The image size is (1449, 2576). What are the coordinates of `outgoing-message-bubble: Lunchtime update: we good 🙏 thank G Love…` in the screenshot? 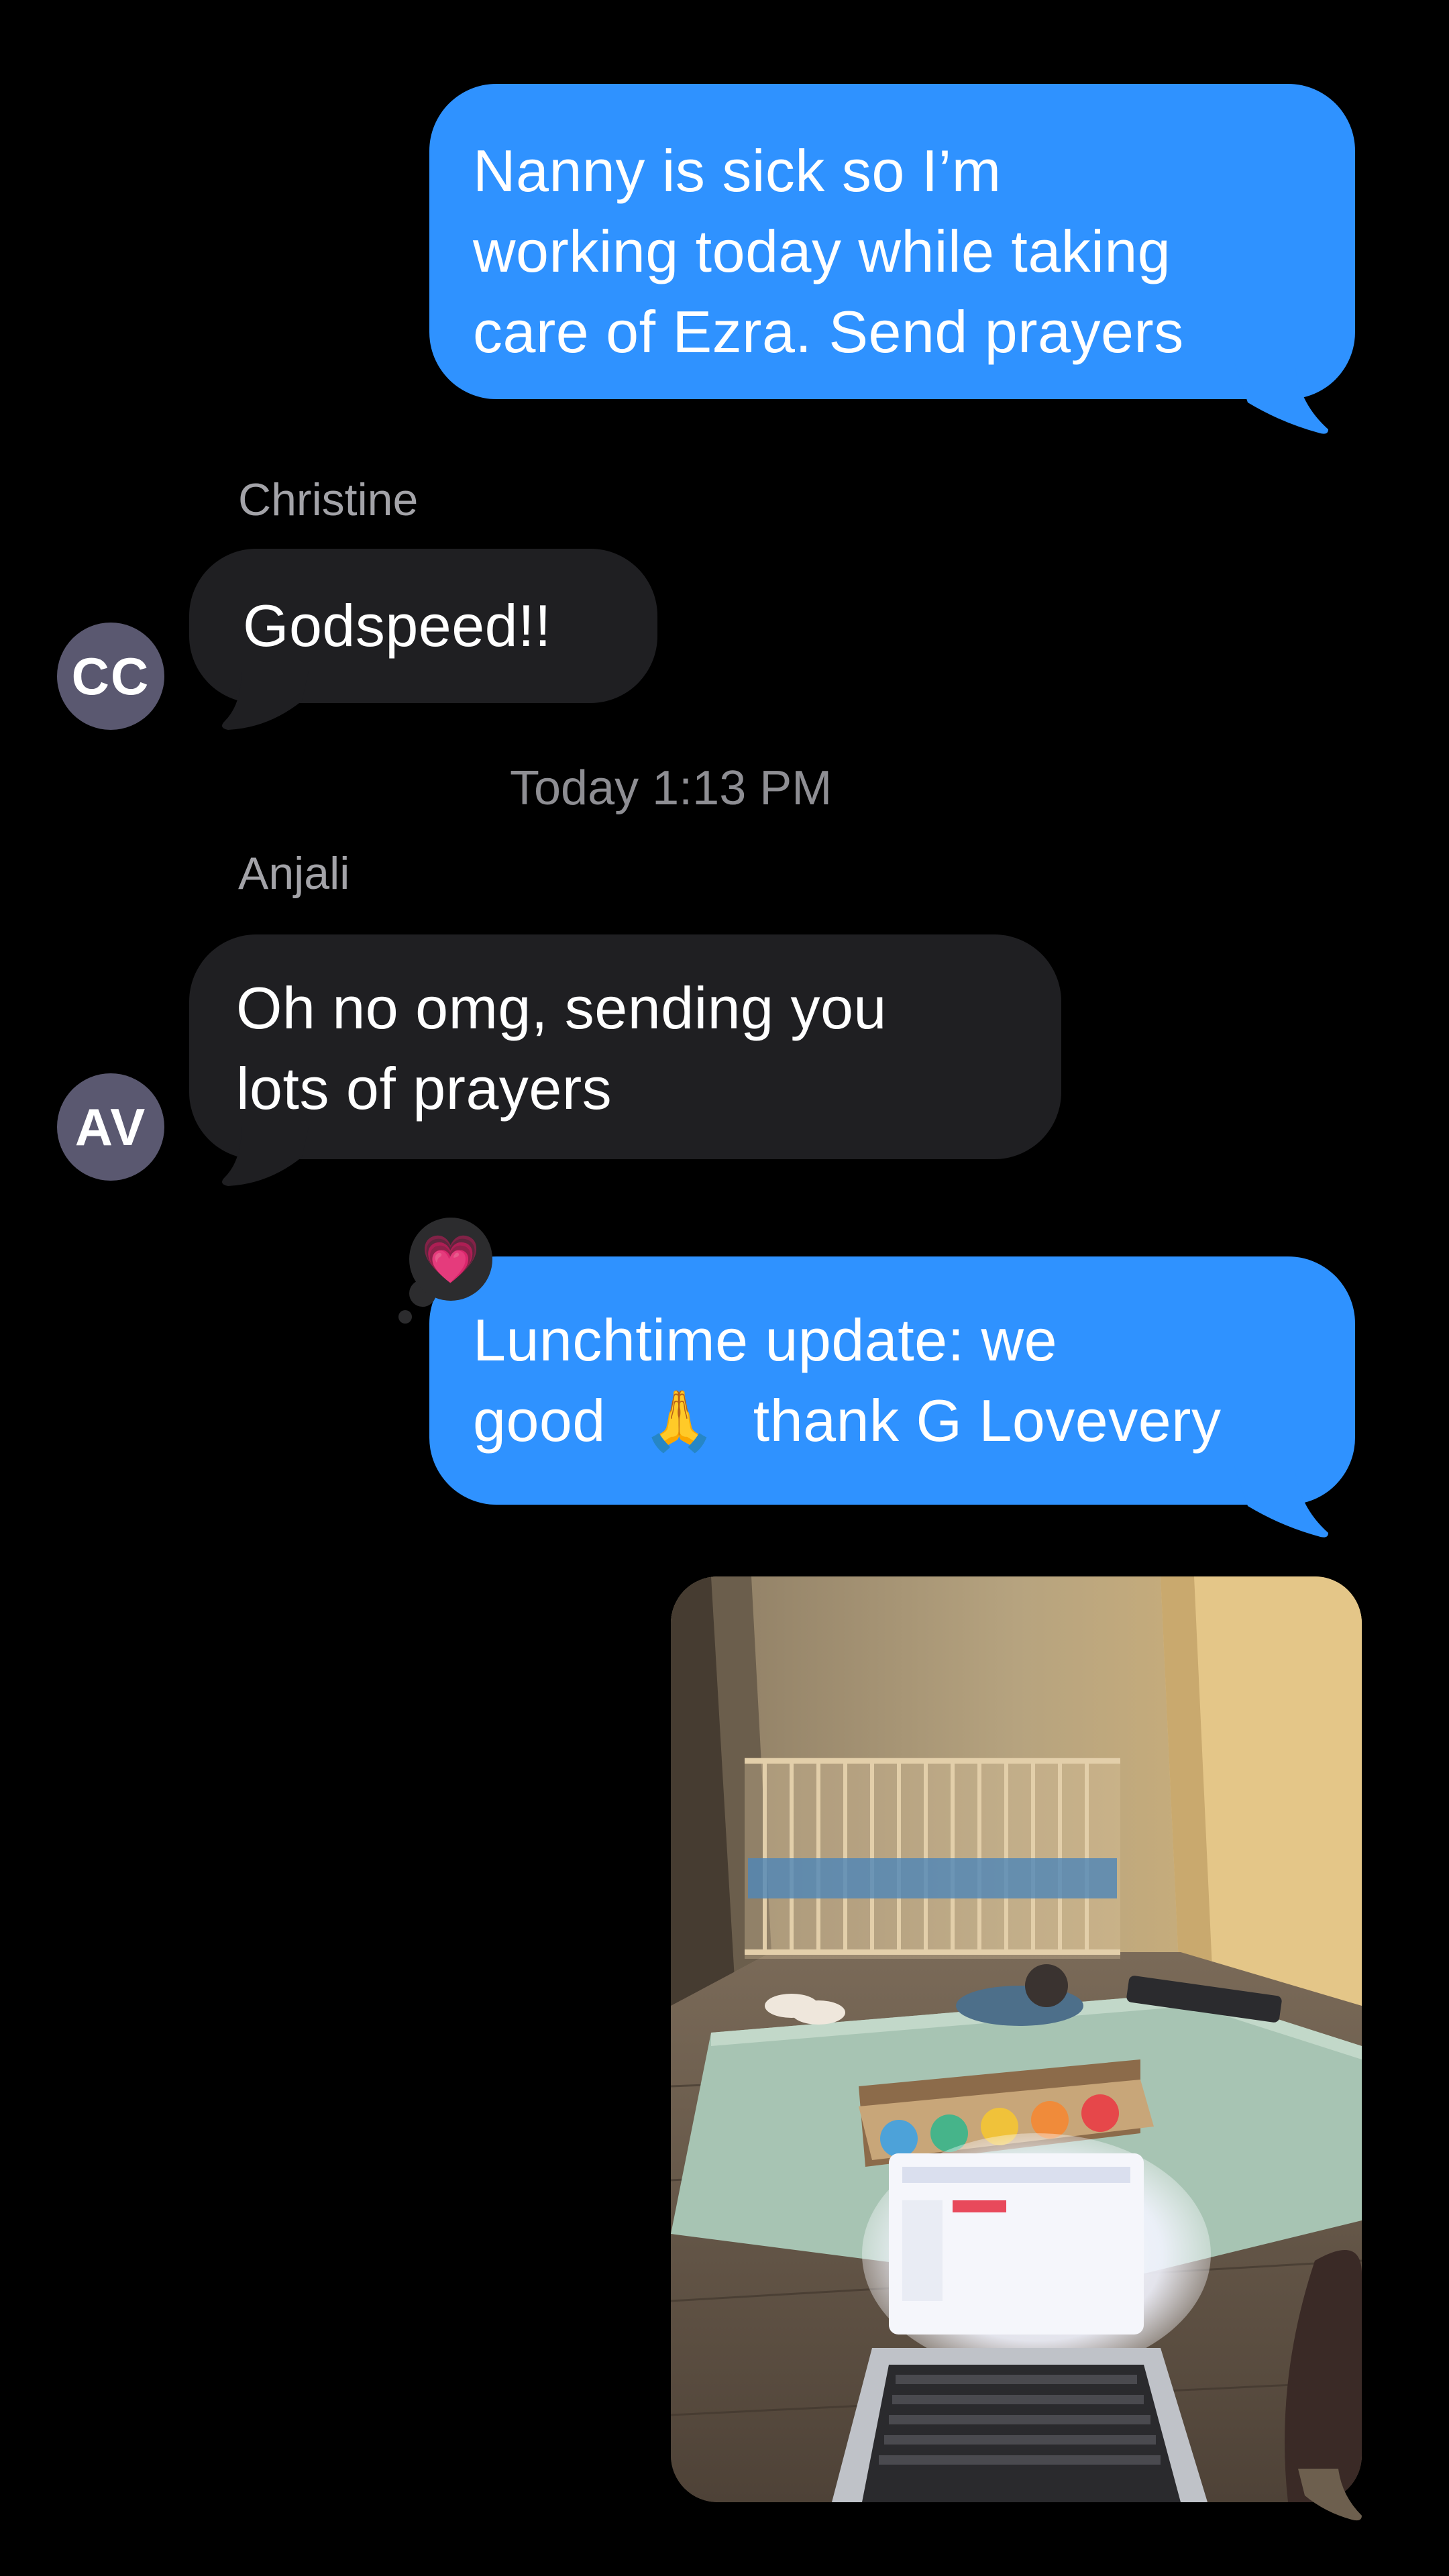 It's located at (892, 1380).